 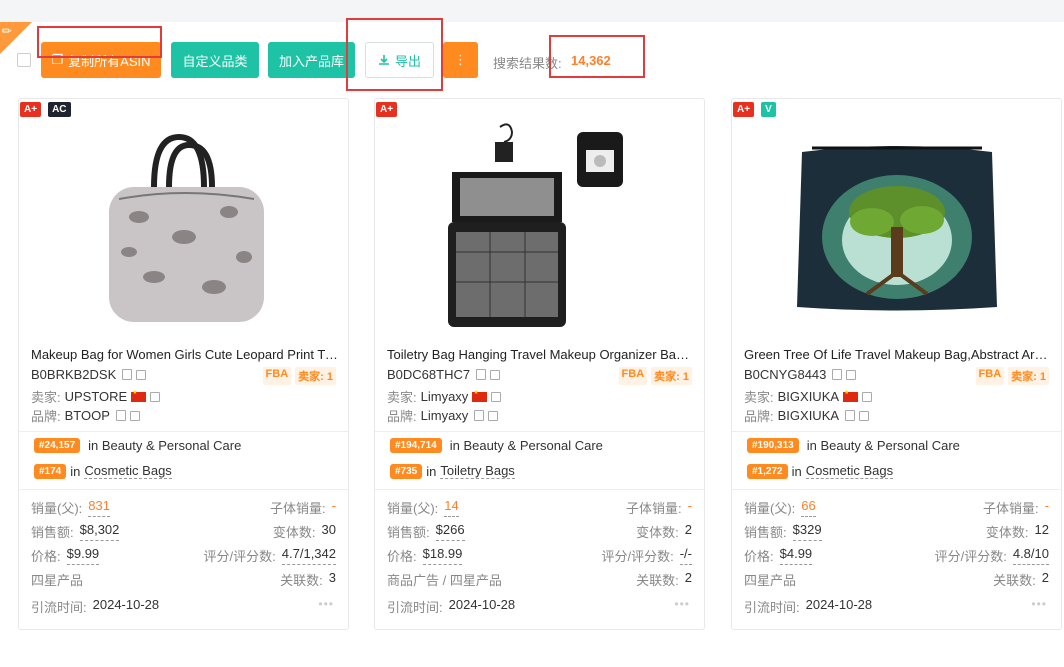 What do you see at coordinates (477, 471) in the screenshot?
I see `sub-rank-category: Toiletry Bags` at bounding box center [477, 471].